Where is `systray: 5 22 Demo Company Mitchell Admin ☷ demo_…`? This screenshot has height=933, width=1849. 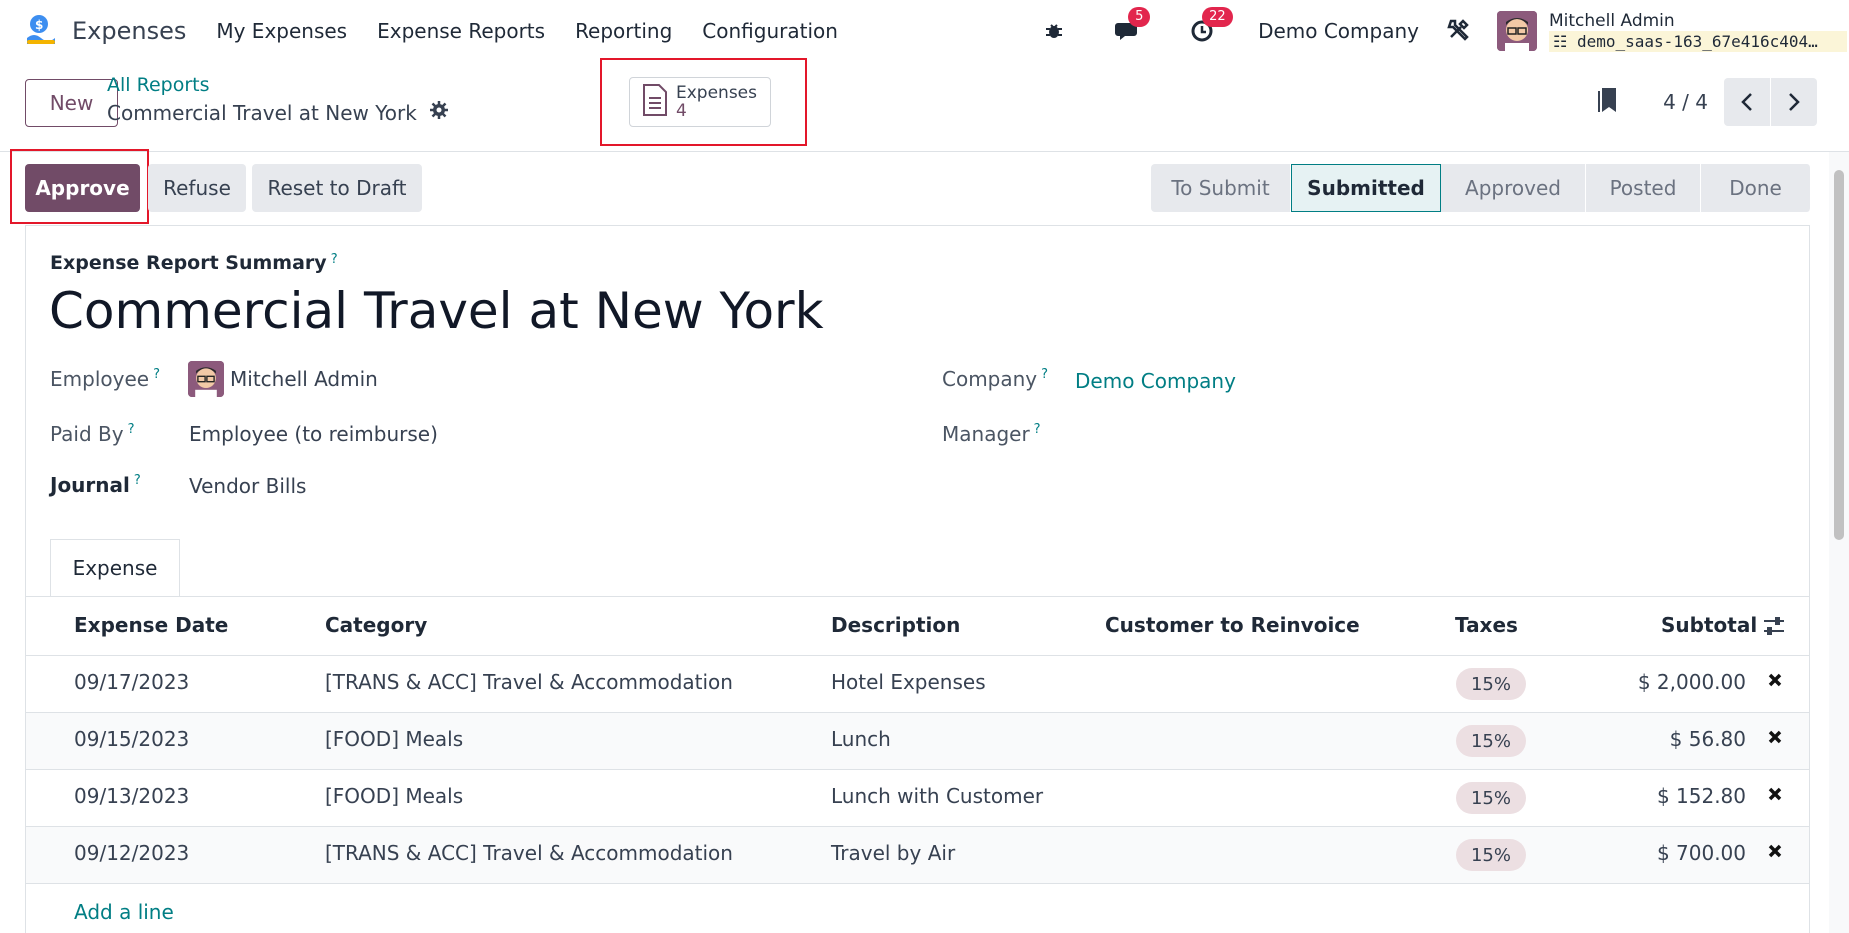
systray: 5 22 Demo Company Mitchell Admin ☷ demo_… is located at coordinates (1442, 31).